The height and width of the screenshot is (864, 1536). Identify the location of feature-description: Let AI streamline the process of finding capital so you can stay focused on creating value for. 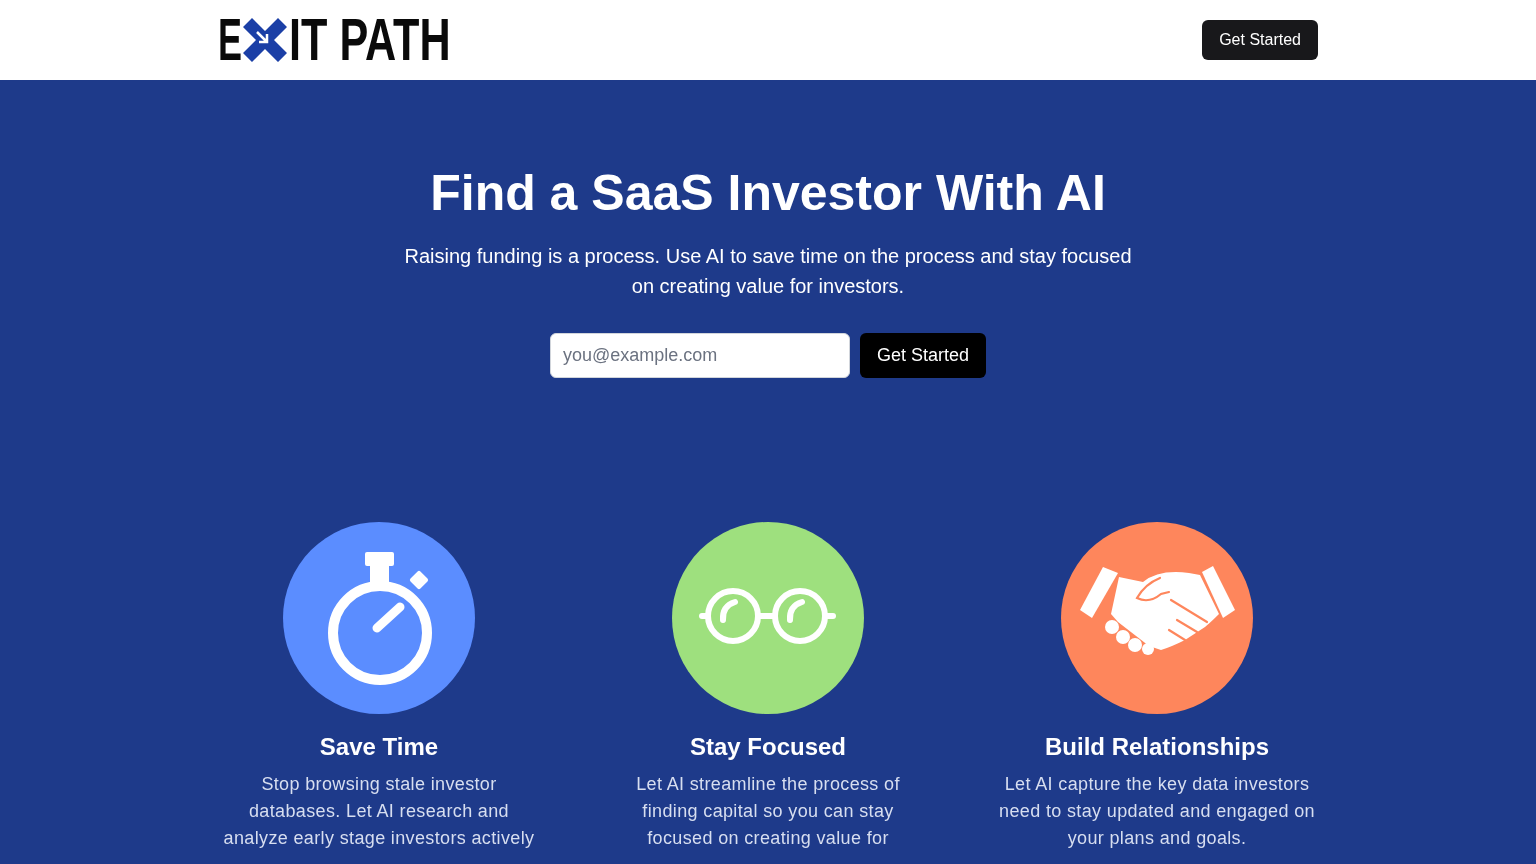
(768, 811).